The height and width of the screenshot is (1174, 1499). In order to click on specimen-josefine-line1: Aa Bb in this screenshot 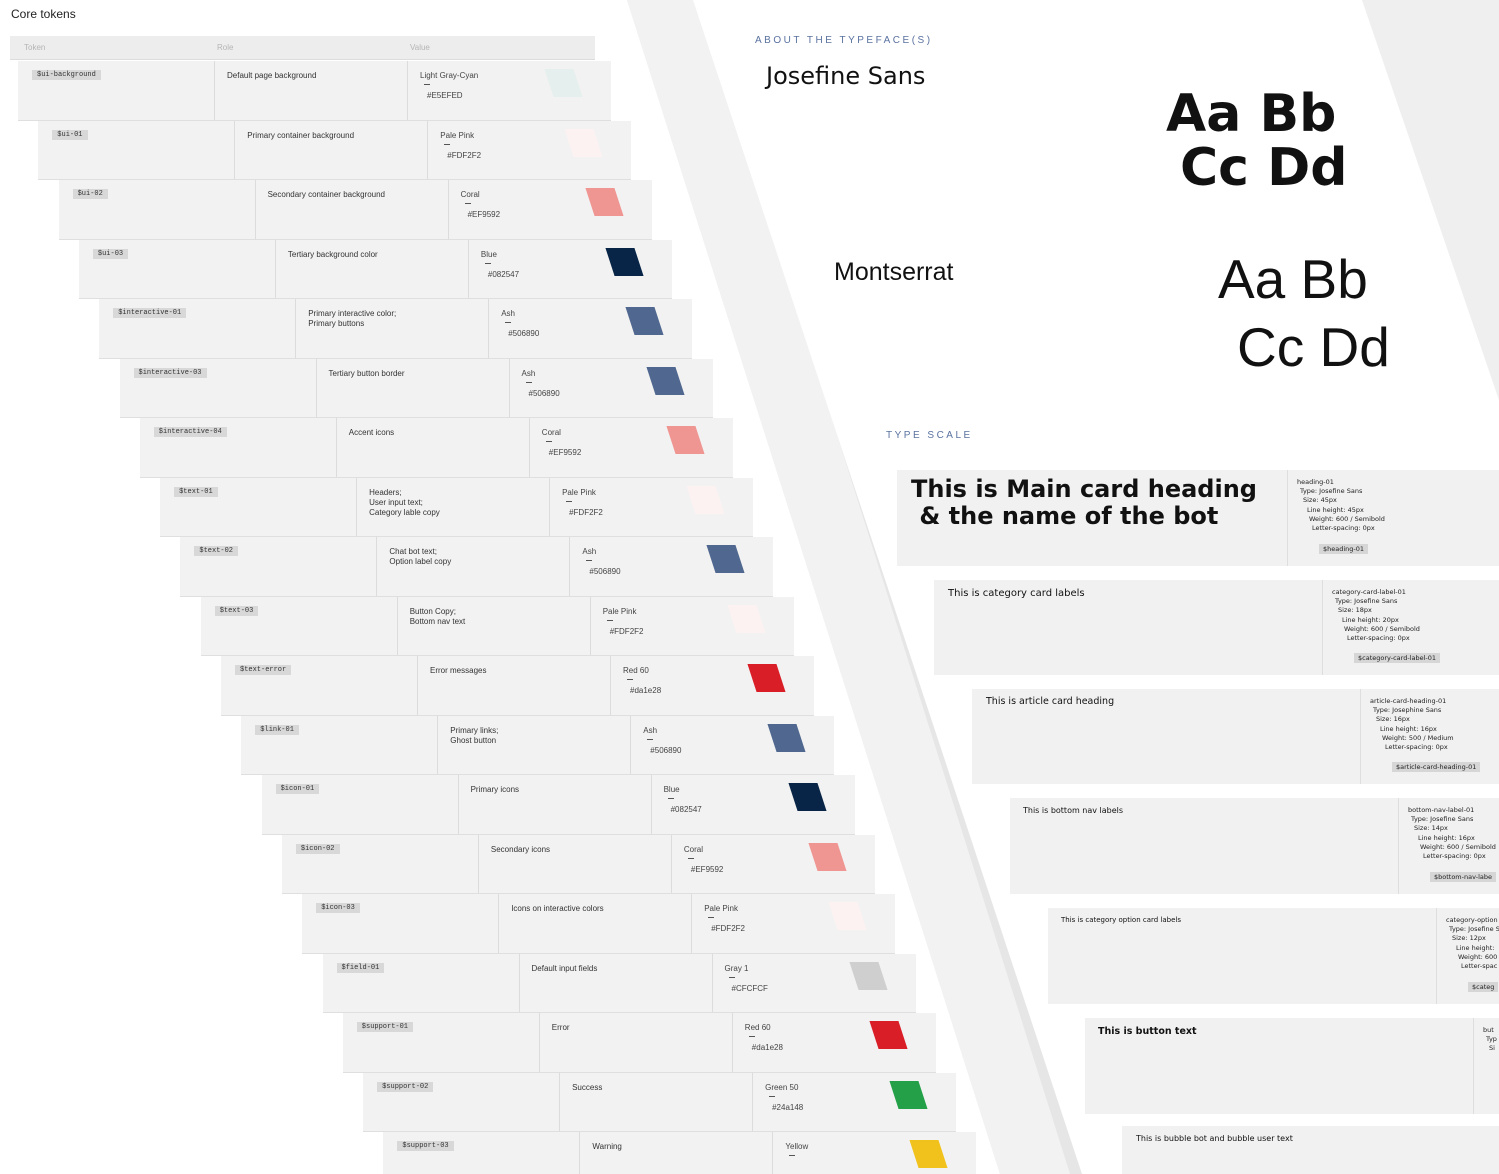, I will do `click(1251, 114)`.